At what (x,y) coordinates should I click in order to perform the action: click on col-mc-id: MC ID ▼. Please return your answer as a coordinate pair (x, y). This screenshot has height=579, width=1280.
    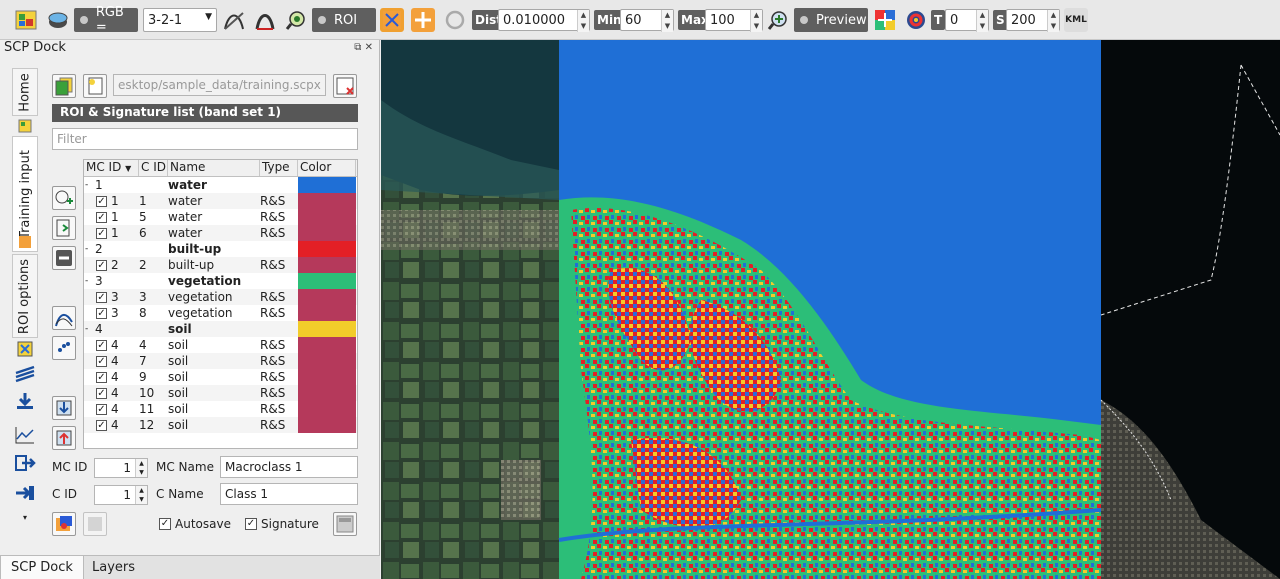
    Looking at the image, I should click on (111, 168).